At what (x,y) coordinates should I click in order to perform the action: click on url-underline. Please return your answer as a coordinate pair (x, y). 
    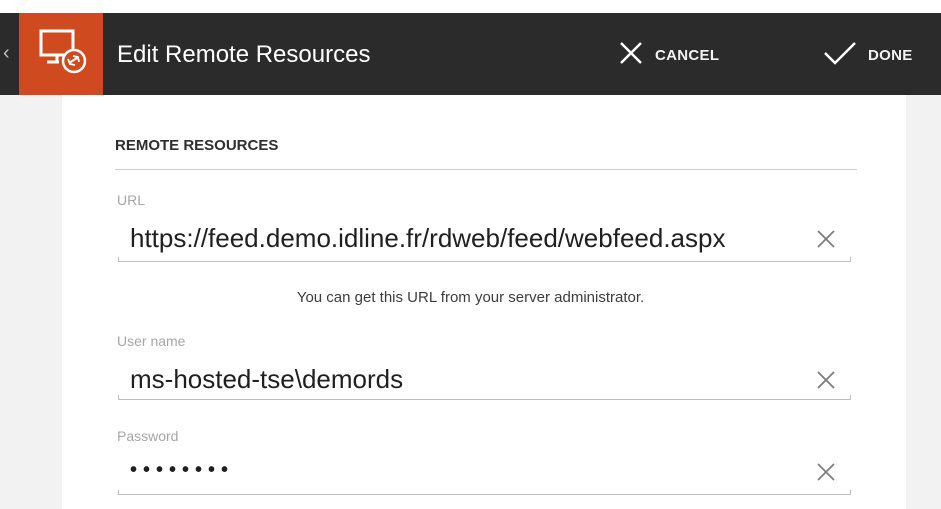
    Looking at the image, I should click on (484, 259).